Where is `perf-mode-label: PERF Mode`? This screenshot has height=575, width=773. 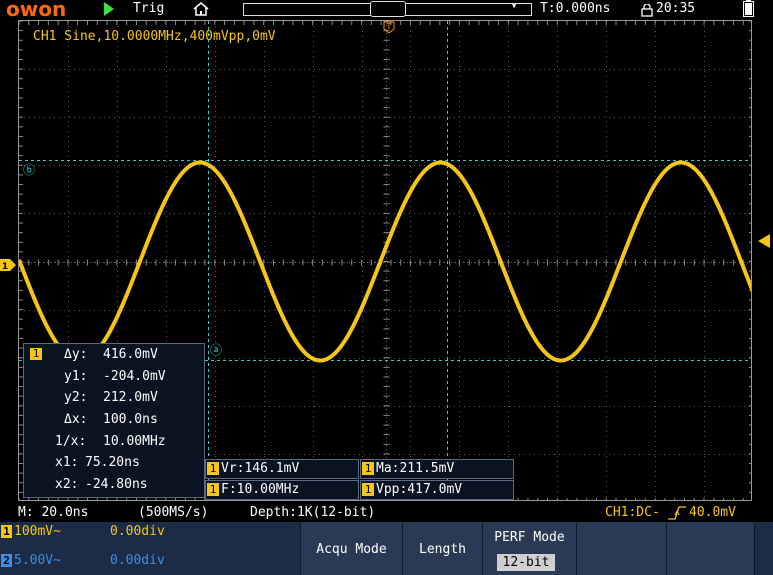
perf-mode-label: PERF Mode is located at coordinates (529, 537).